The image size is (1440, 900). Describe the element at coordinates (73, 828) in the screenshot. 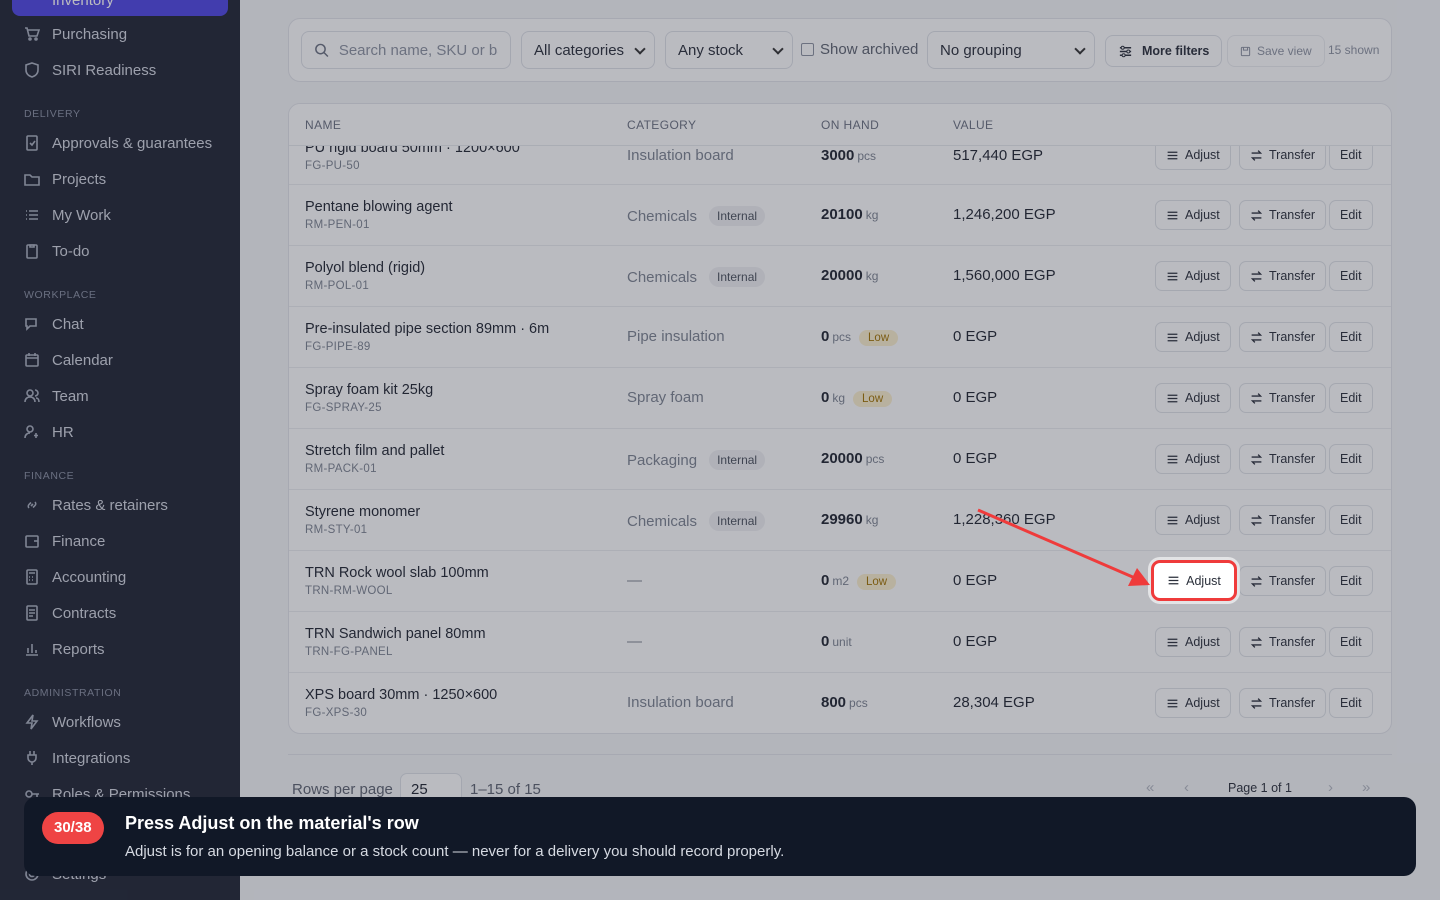

I see `tour-step-badge: 30/38` at that location.